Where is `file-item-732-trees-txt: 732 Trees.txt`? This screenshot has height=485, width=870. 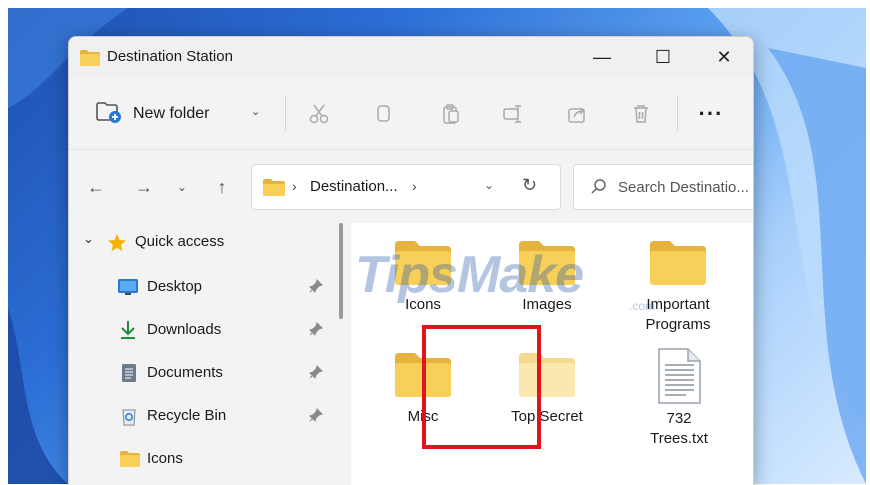
file-item-732-trees-txt: 732 Trees.txt is located at coordinates (679, 402).